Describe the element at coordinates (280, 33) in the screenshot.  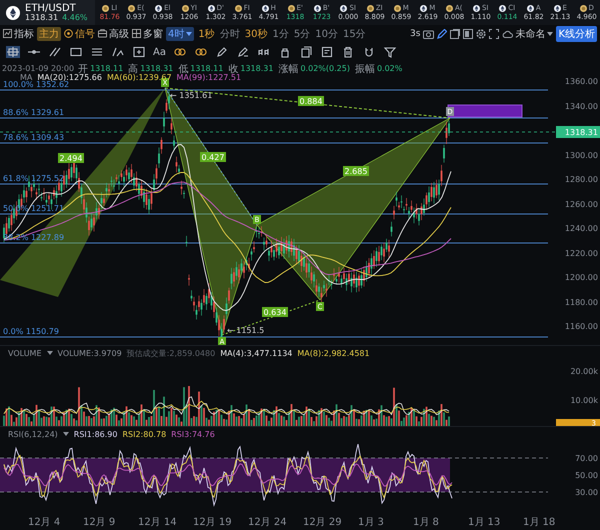
I see `interval-tab: 1分` at that location.